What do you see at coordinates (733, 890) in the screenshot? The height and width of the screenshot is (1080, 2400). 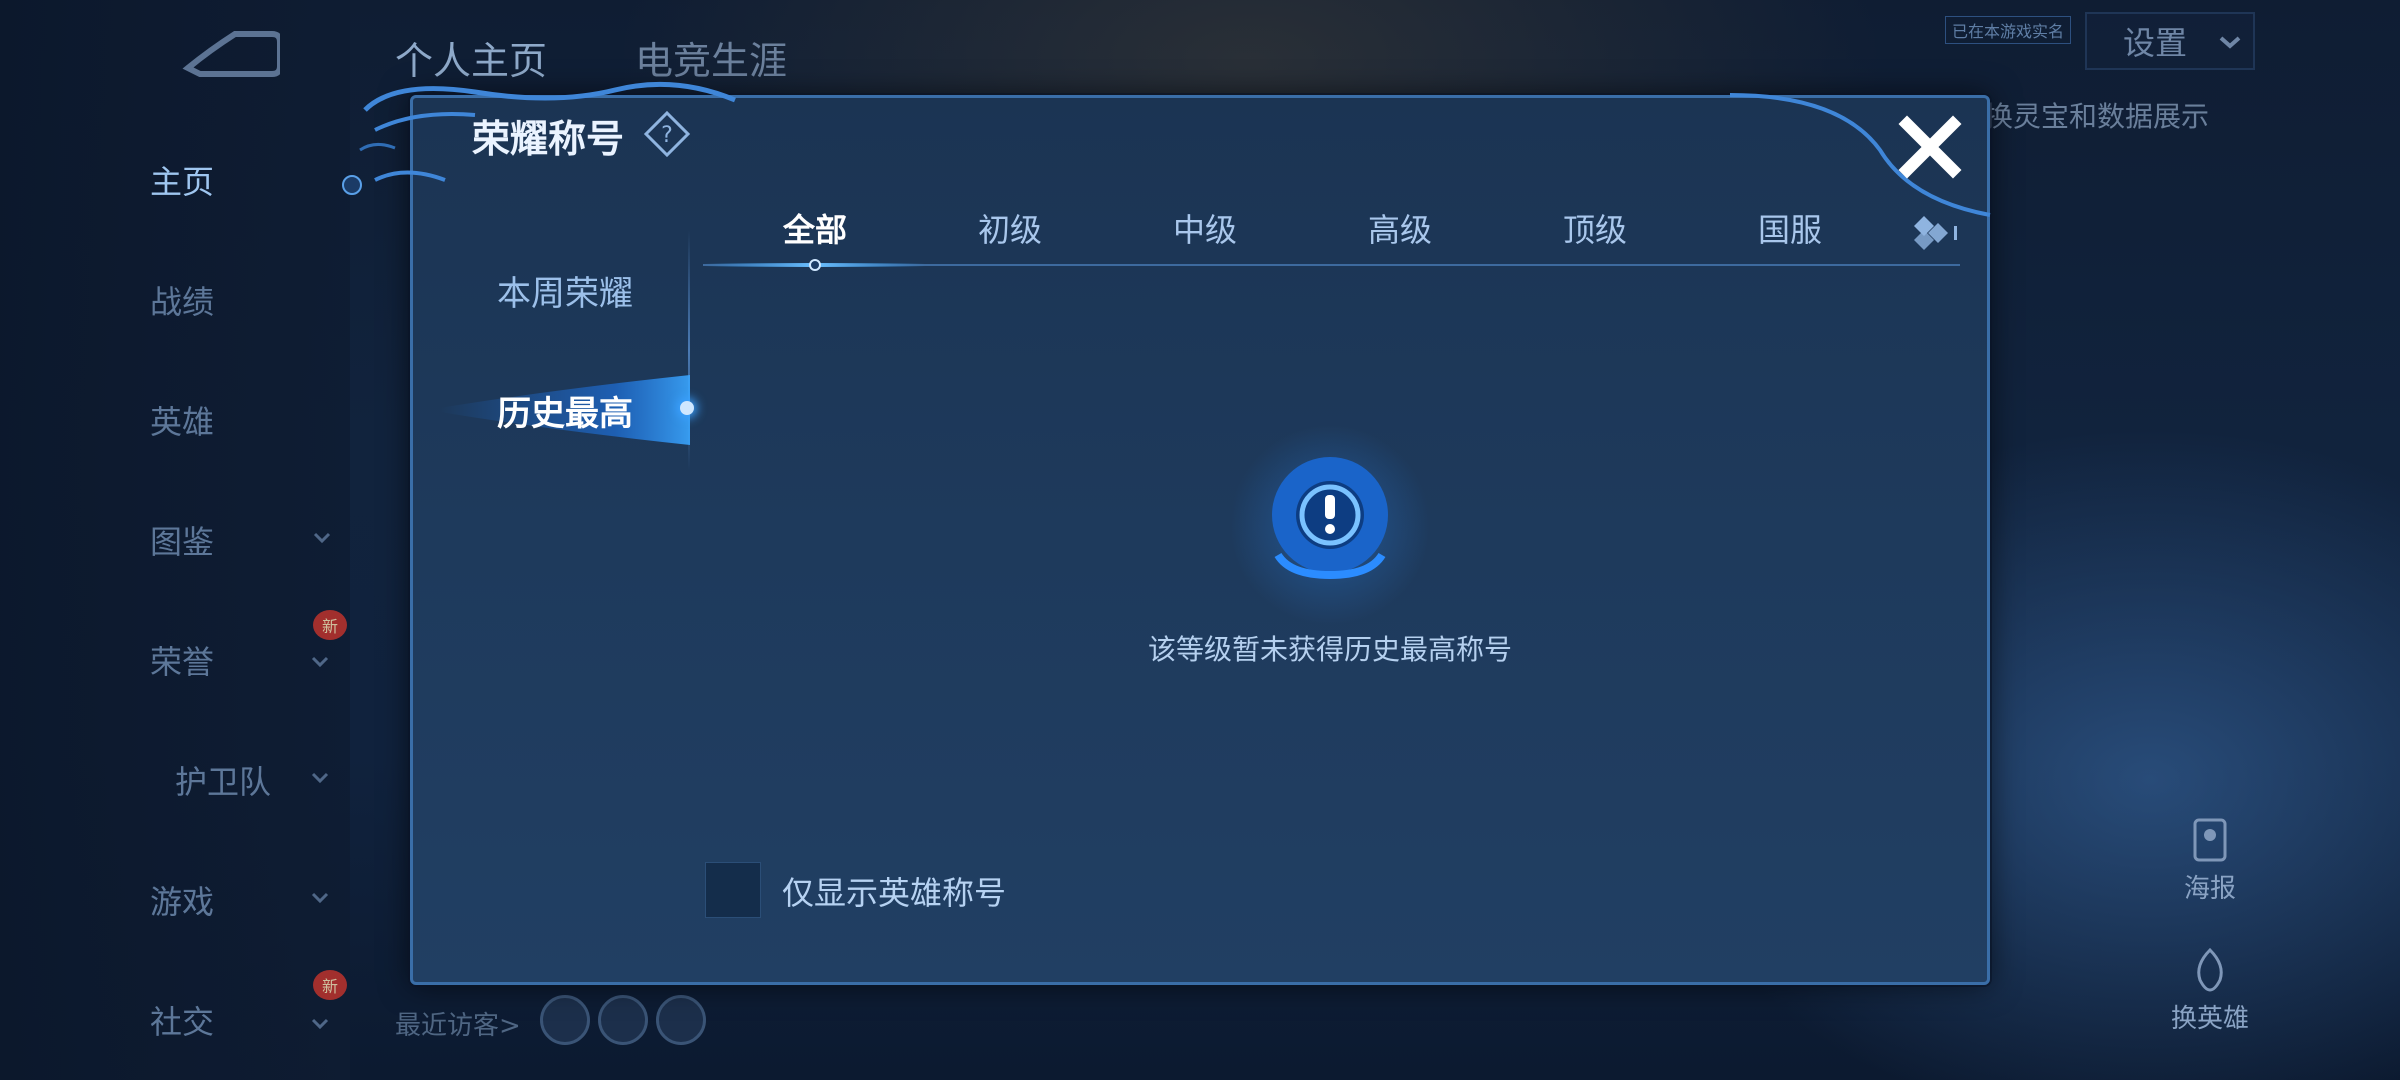 I see `hero-title-only-checkbox` at bounding box center [733, 890].